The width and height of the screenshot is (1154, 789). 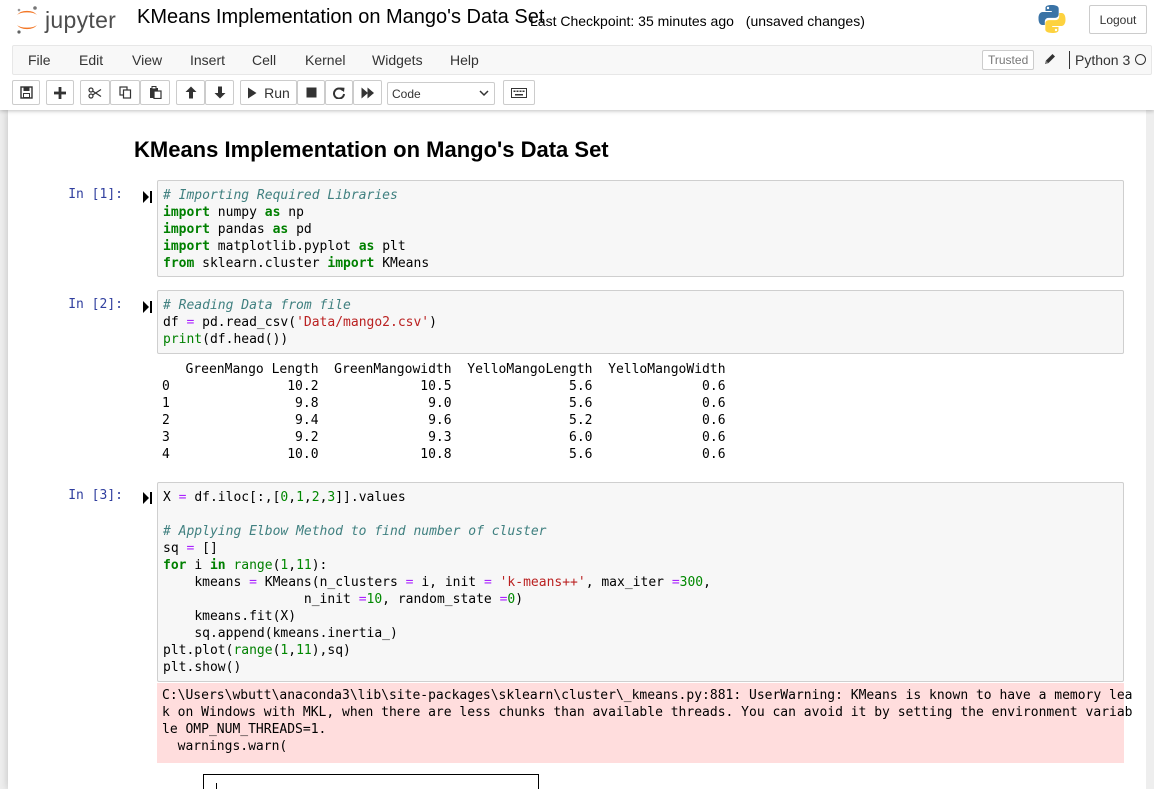 What do you see at coordinates (1052, 19) in the screenshot?
I see `python-logo-icon` at bounding box center [1052, 19].